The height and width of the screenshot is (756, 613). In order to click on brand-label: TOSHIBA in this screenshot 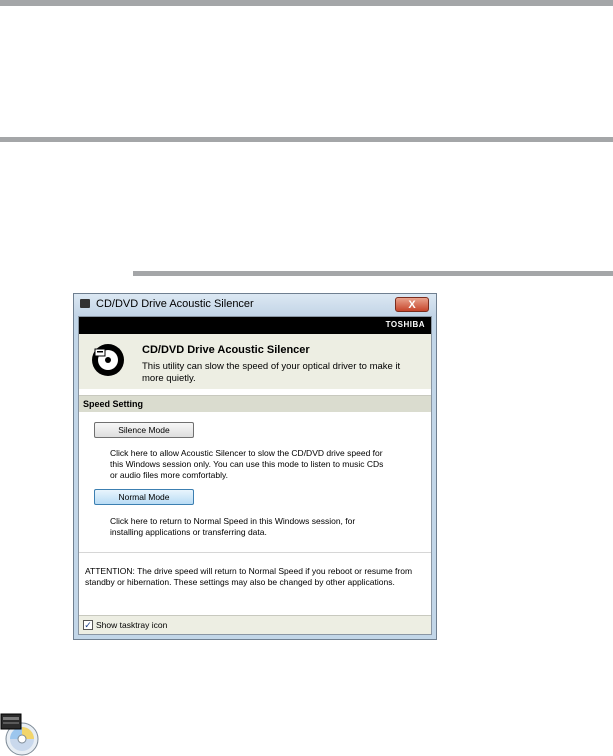, I will do `click(405, 324)`.